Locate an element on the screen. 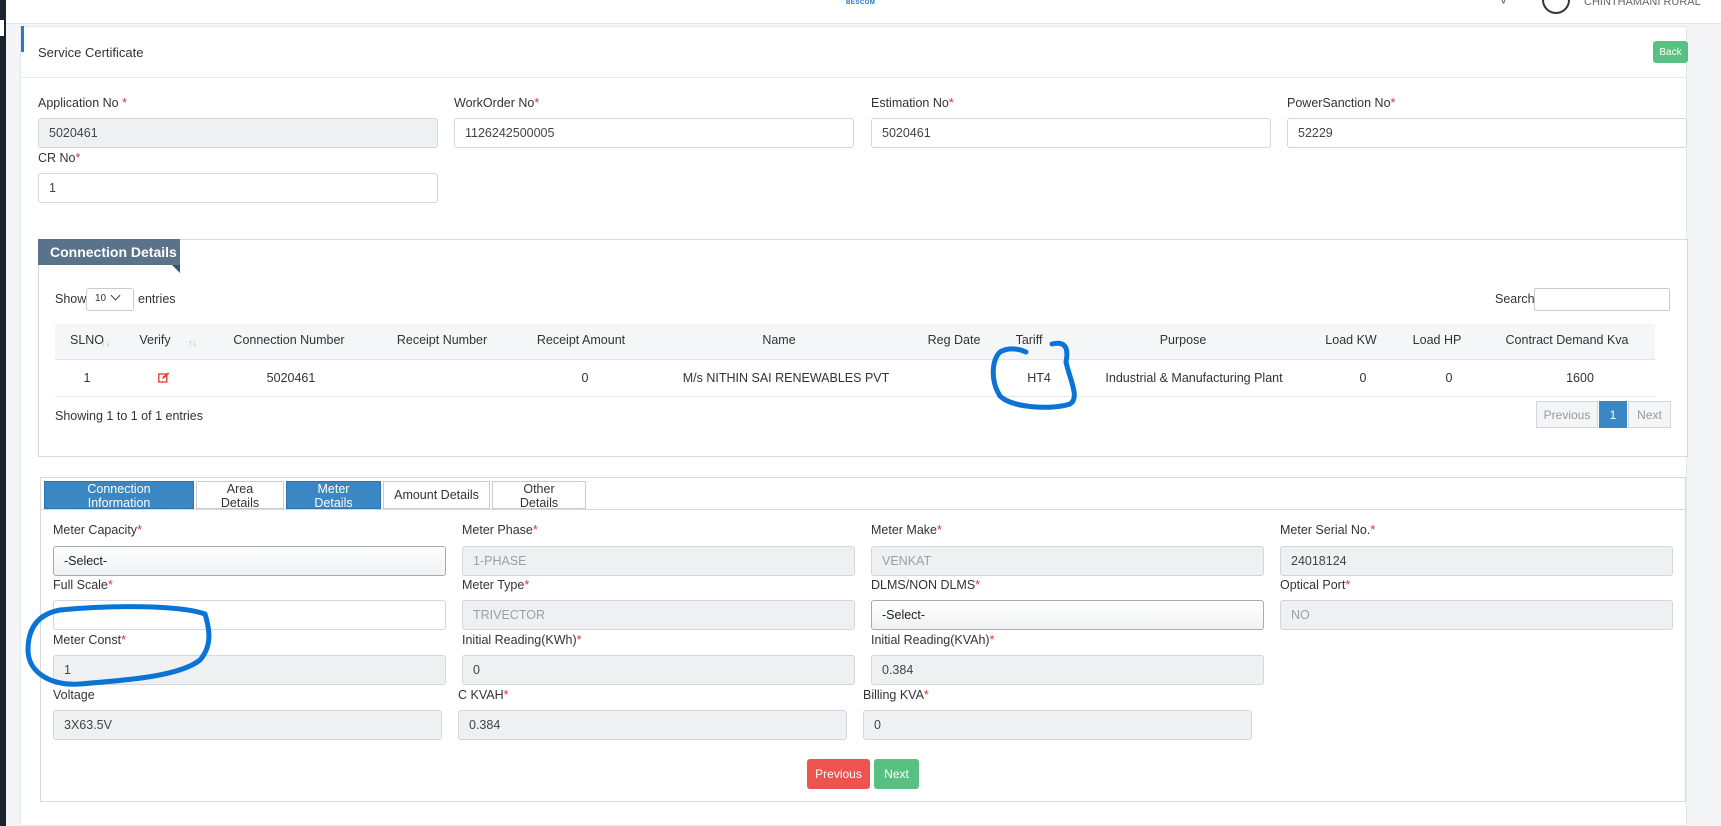 This screenshot has height=826, width=1721. col-verify: Verify is located at coordinates (154, 340).